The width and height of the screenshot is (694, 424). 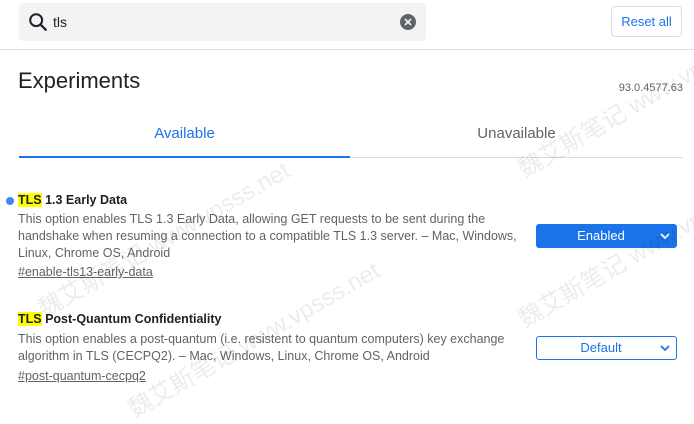 I want to click on modified-indicator-dot, so click(x=10, y=201).